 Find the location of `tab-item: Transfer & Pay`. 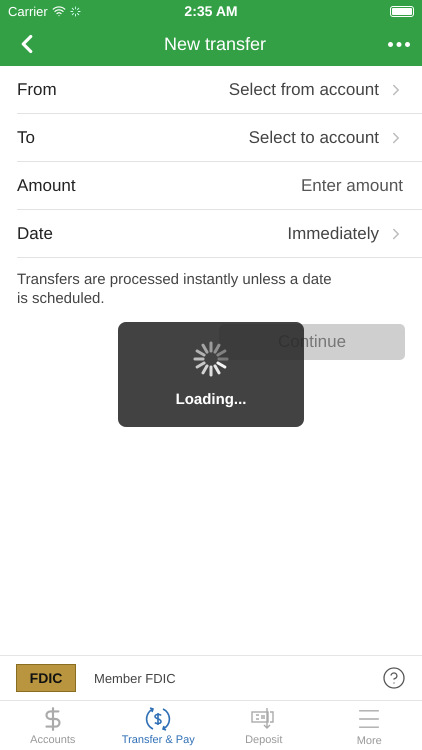

tab-item: Transfer & Pay is located at coordinates (158, 725).